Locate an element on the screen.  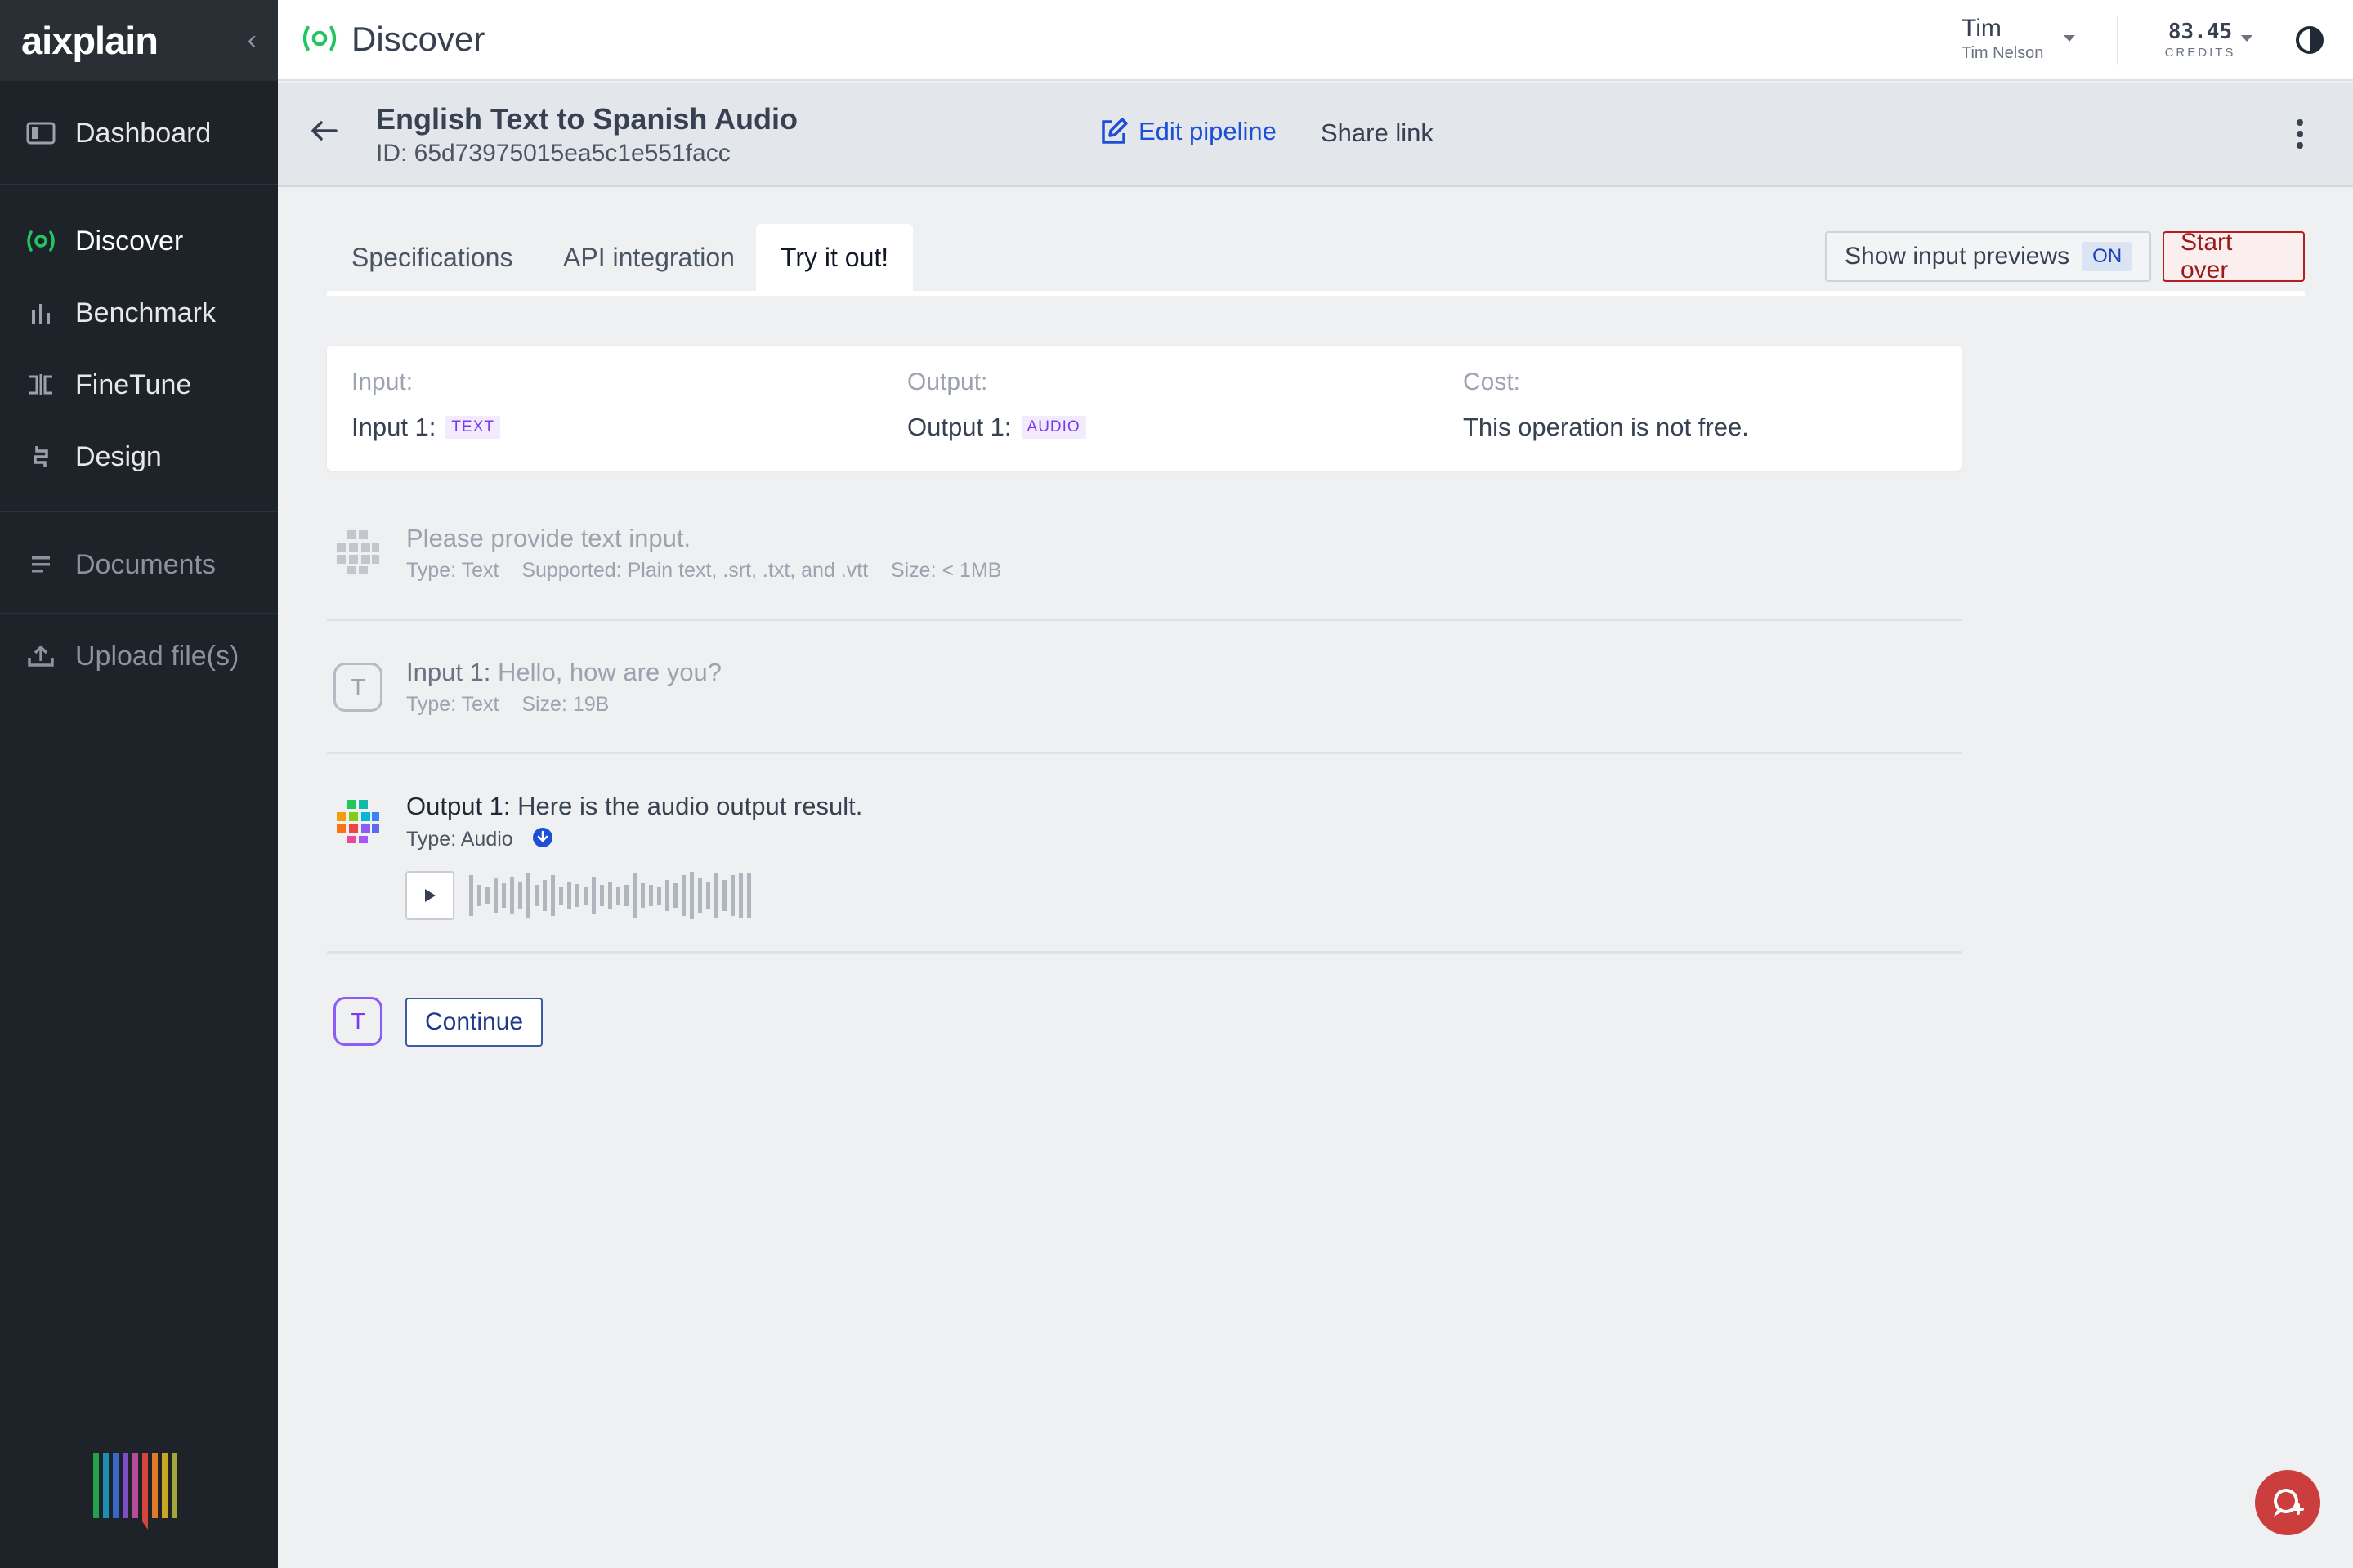
user-menu: Tim Tim Nelson is located at coordinates (2002, 39).